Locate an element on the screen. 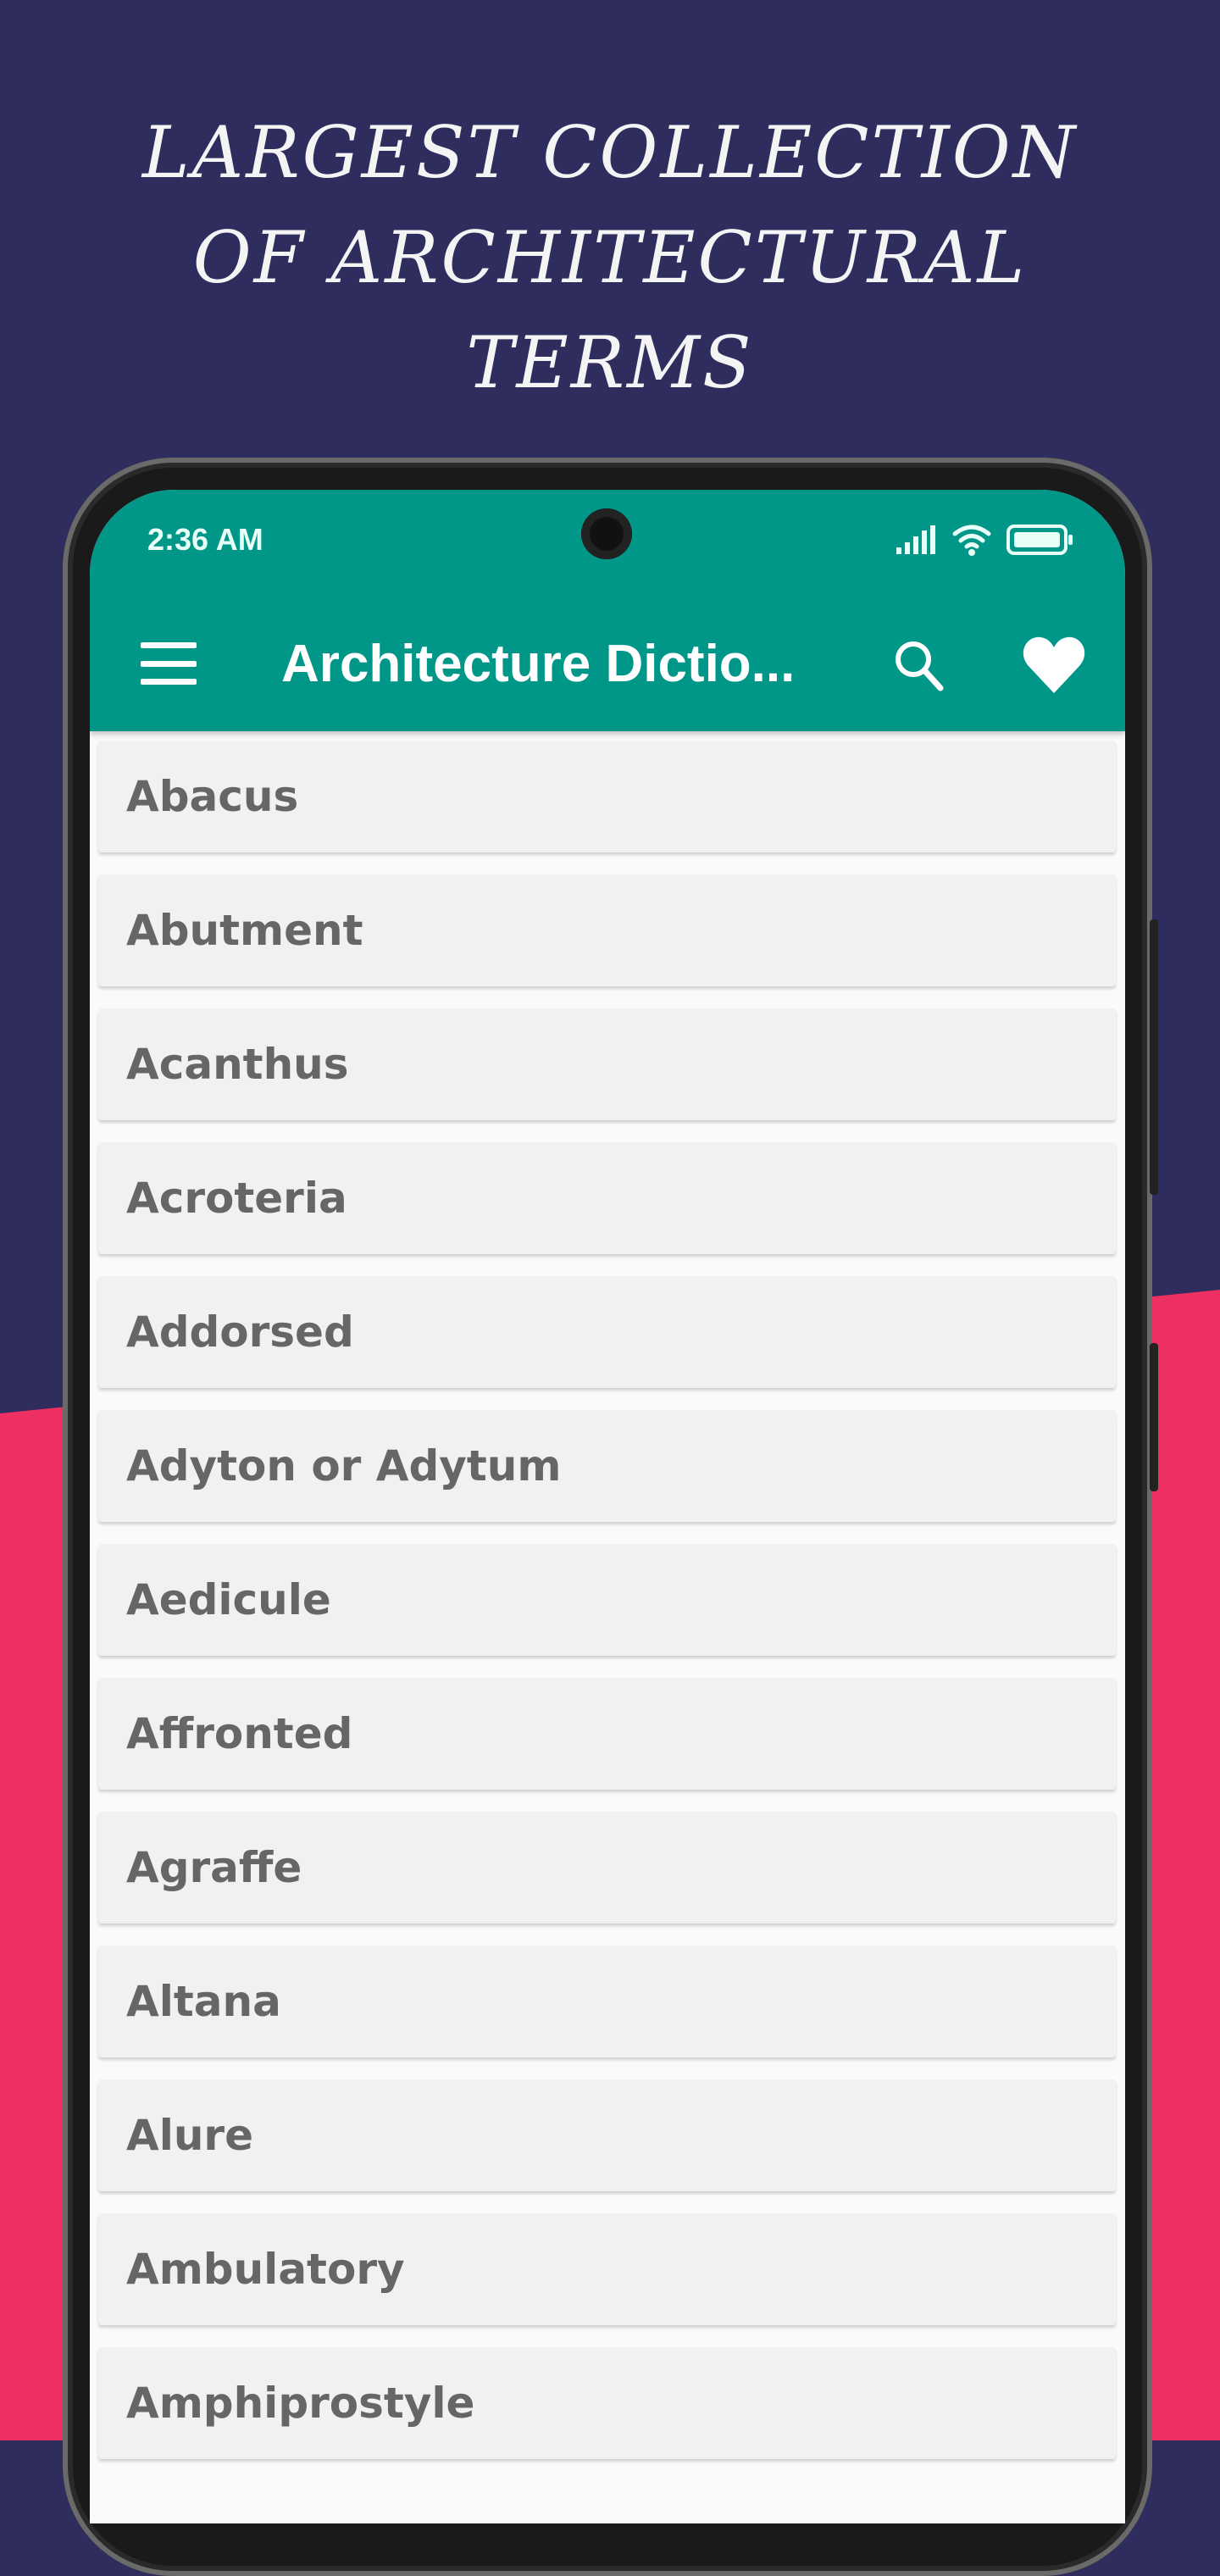  signal-icon is located at coordinates (915, 539).